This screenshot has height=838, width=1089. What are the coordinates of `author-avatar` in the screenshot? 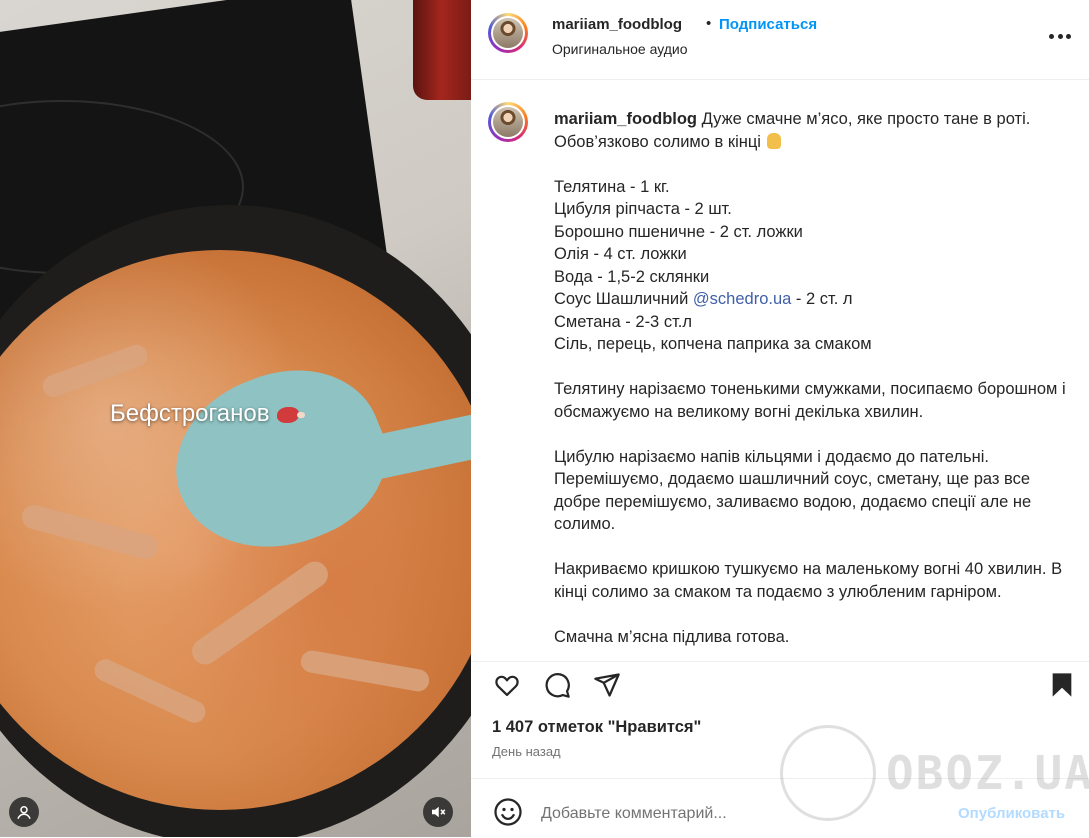 It's located at (508, 33).